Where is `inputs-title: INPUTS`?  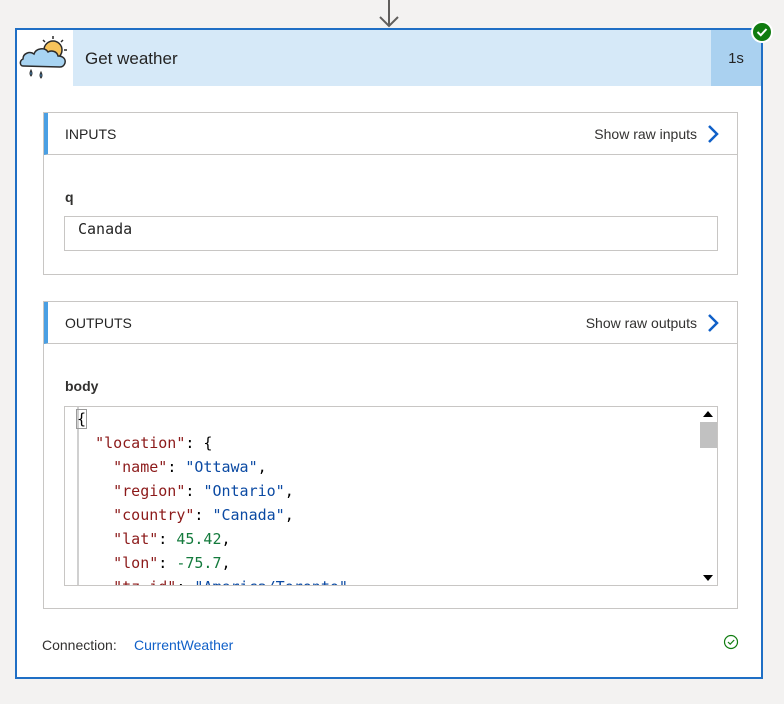 inputs-title: INPUTS is located at coordinates (91, 134).